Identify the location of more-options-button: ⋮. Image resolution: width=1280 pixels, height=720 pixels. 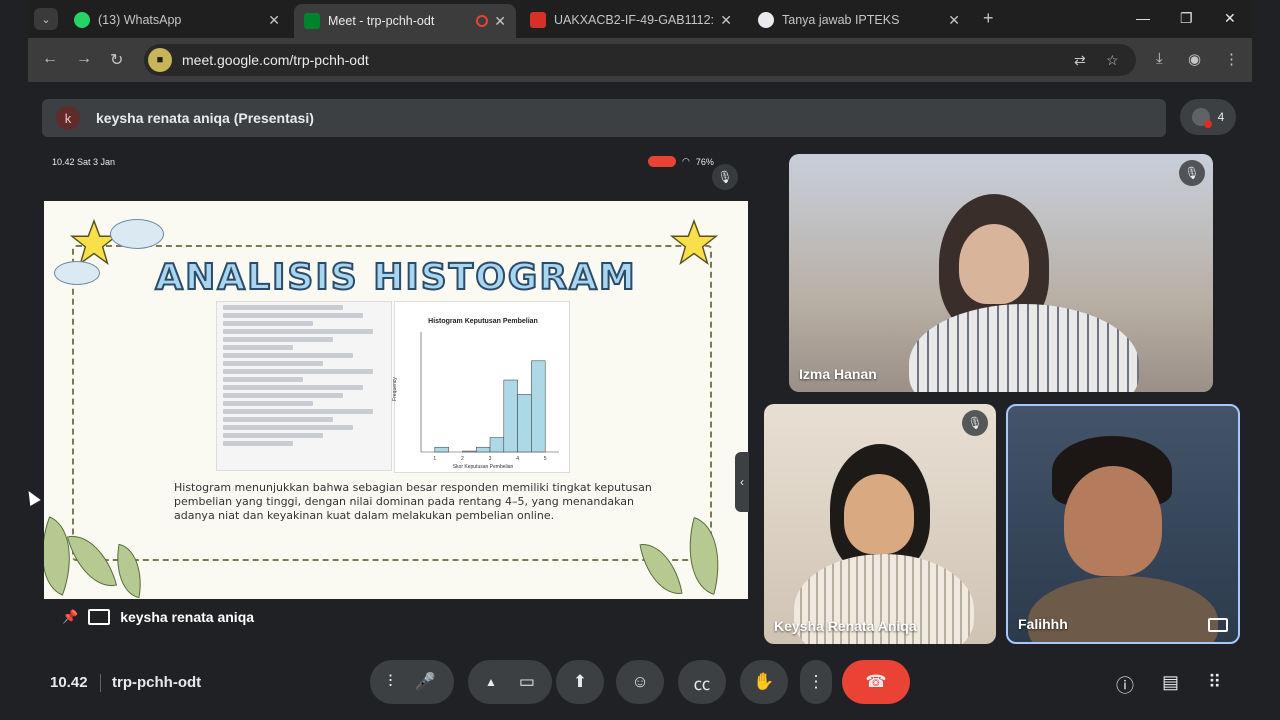
(816, 682).